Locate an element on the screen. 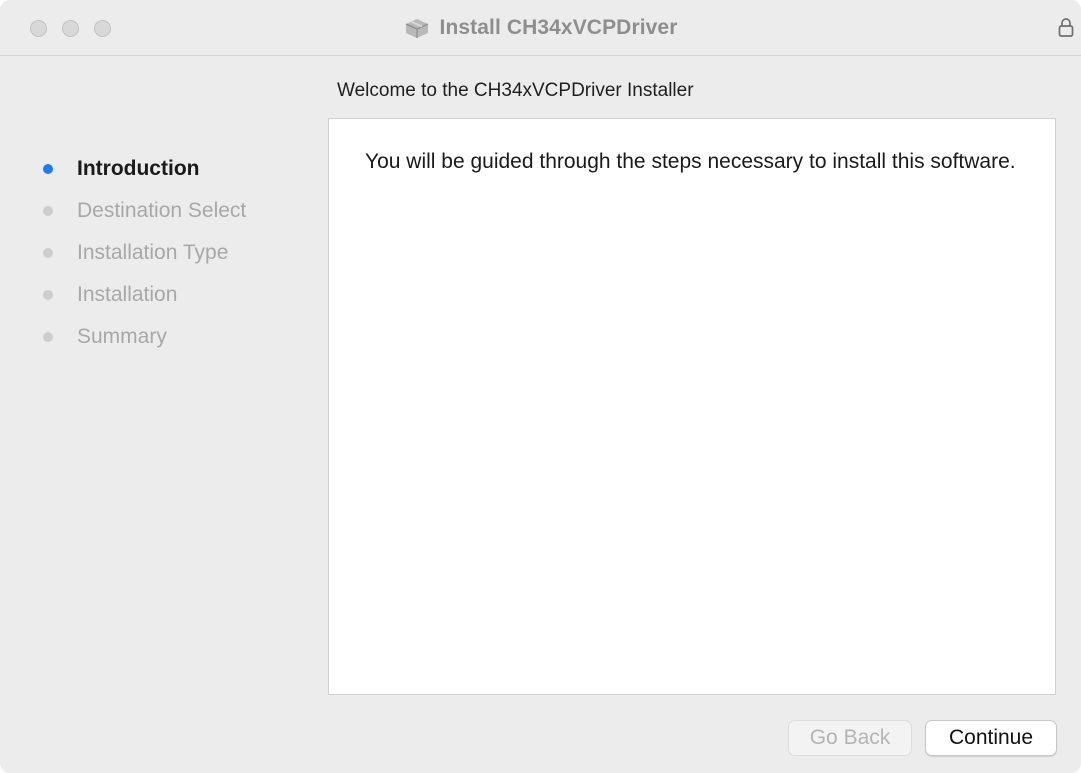 The height and width of the screenshot is (773, 1081). lock-icon is located at coordinates (1066, 27).